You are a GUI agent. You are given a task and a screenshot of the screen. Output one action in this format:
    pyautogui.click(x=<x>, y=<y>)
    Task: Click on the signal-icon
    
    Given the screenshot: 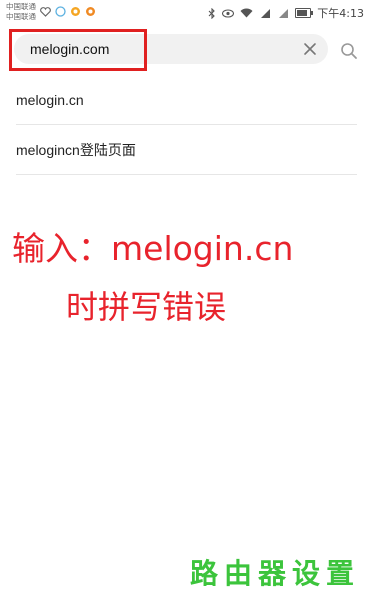 What is the action you would take?
    pyautogui.click(x=266, y=13)
    